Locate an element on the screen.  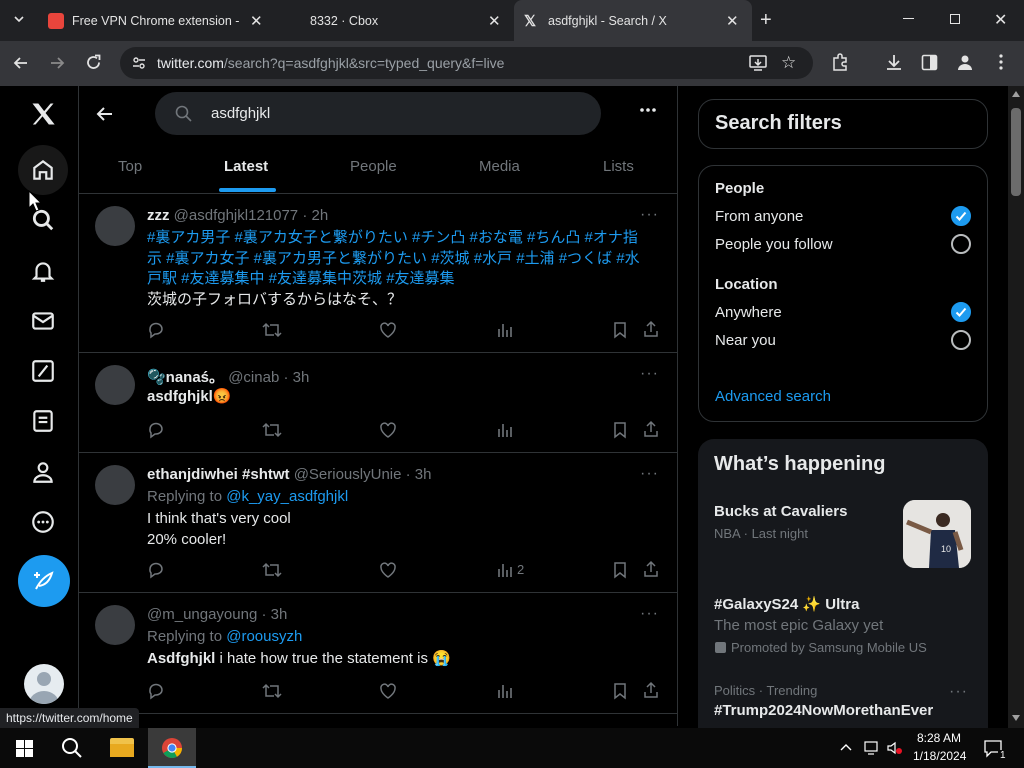
search-box: asdfghjkl is located at coordinates (378, 113).